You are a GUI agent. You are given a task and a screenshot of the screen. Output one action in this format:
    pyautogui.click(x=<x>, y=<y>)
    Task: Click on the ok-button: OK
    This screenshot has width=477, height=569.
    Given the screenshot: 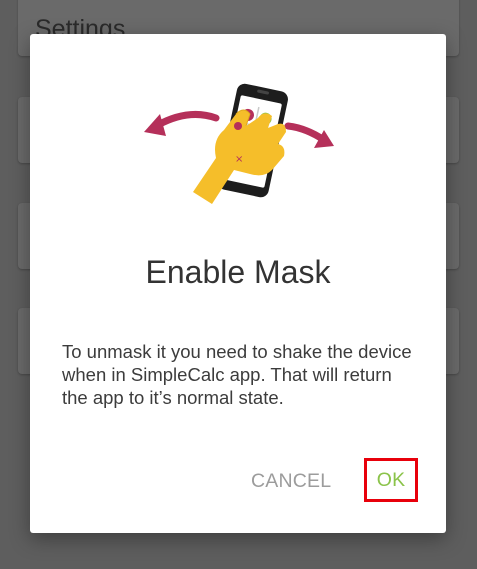 What is the action you would take?
    pyautogui.click(x=391, y=480)
    